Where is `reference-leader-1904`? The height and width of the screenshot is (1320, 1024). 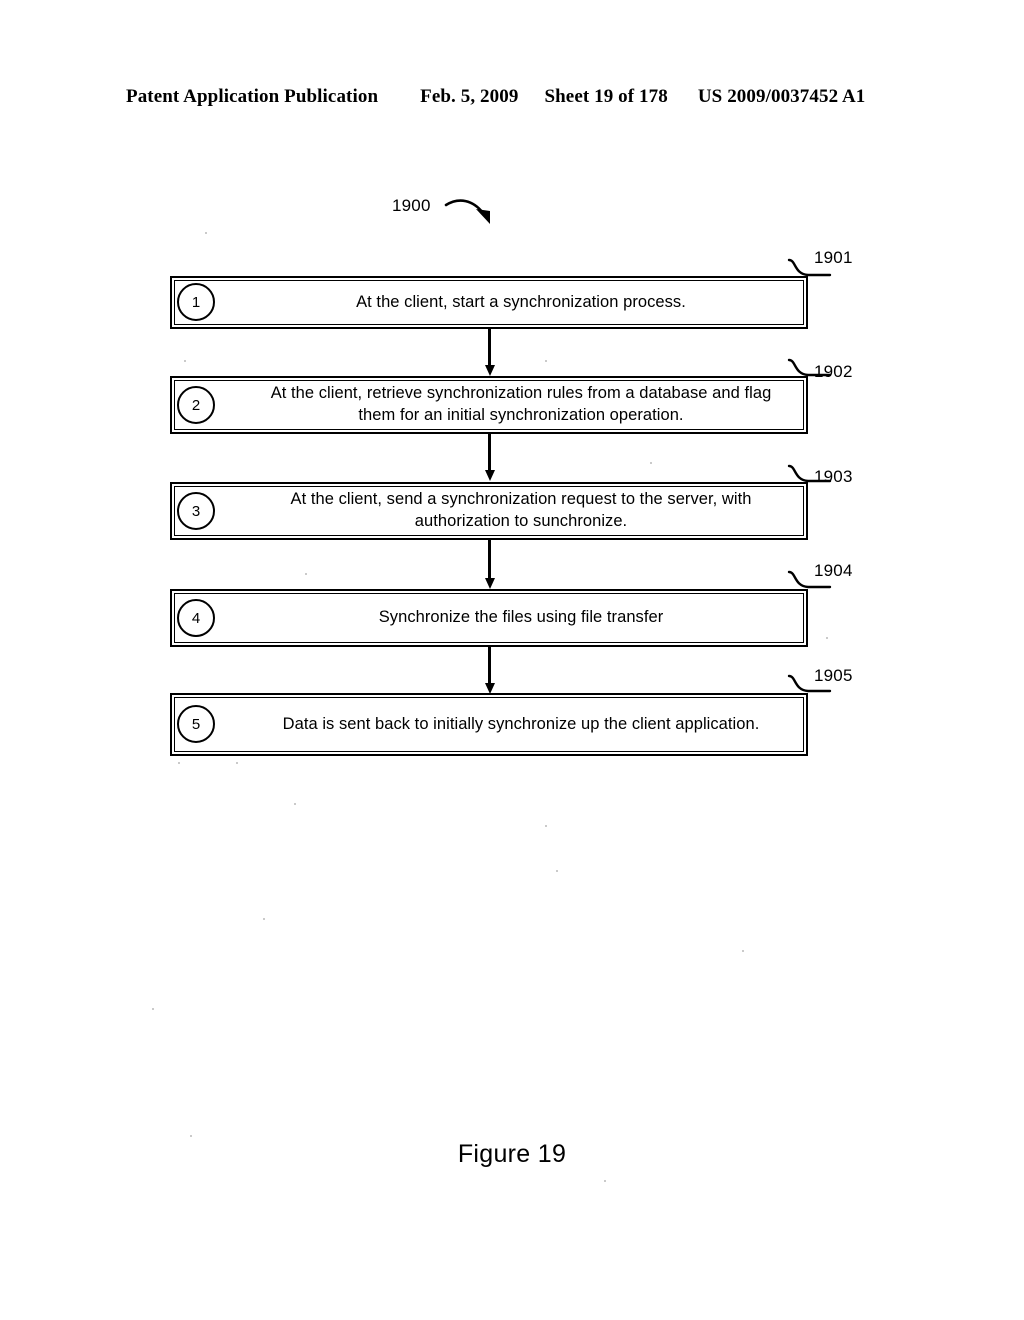 reference-leader-1904 is located at coordinates (809, 579).